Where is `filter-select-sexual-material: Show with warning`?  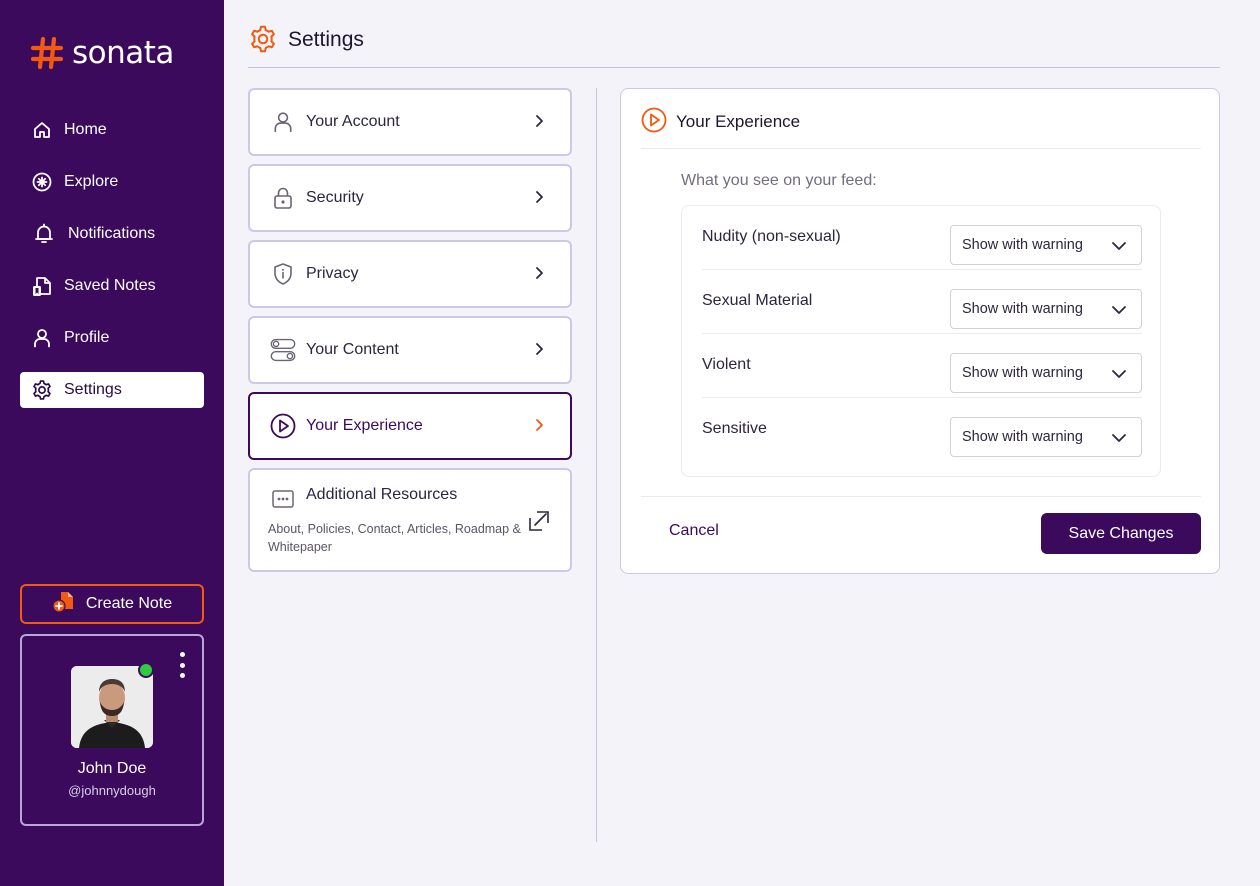 filter-select-sexual-material: Show with warning is located at coordinates (1046, 309).